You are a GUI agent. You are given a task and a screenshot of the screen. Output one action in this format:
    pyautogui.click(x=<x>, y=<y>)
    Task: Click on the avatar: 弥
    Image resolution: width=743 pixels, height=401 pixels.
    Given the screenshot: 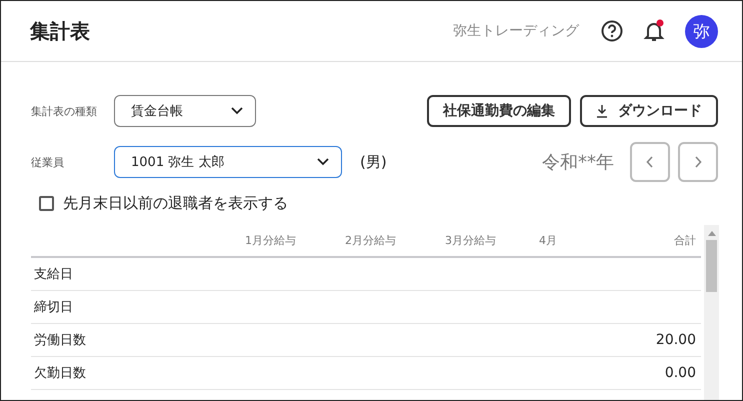 What is the action you would take?
    pyautogui.click(x=701, y=31)
    